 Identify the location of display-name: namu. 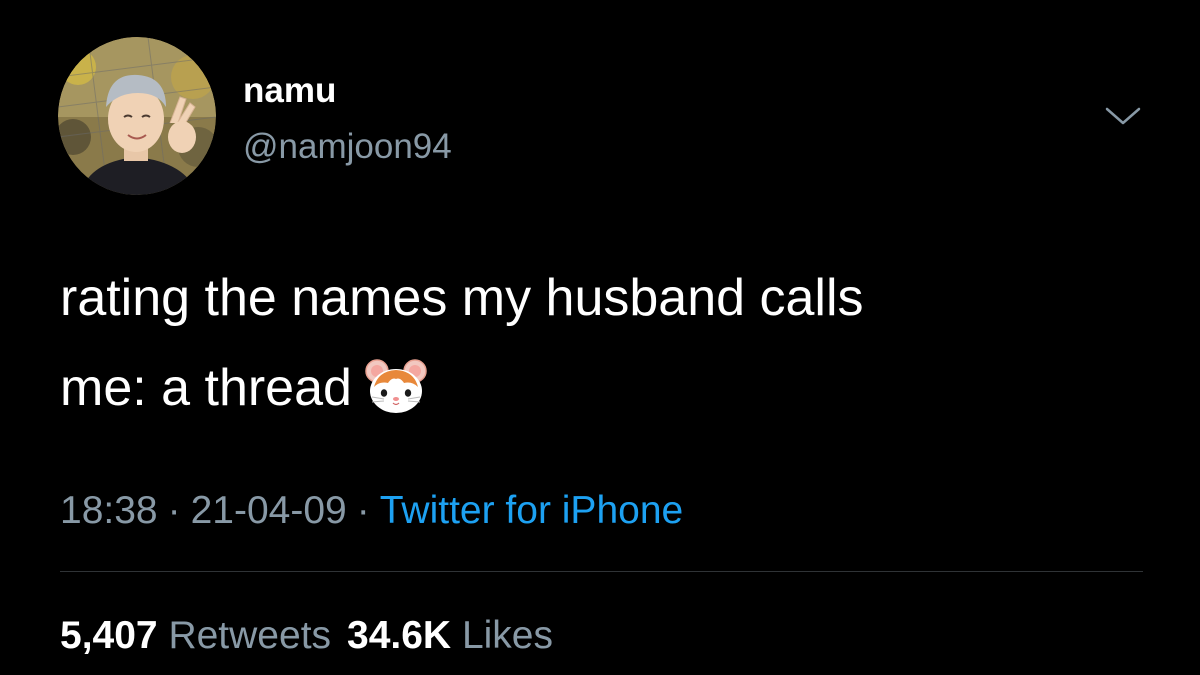
(289, 91).